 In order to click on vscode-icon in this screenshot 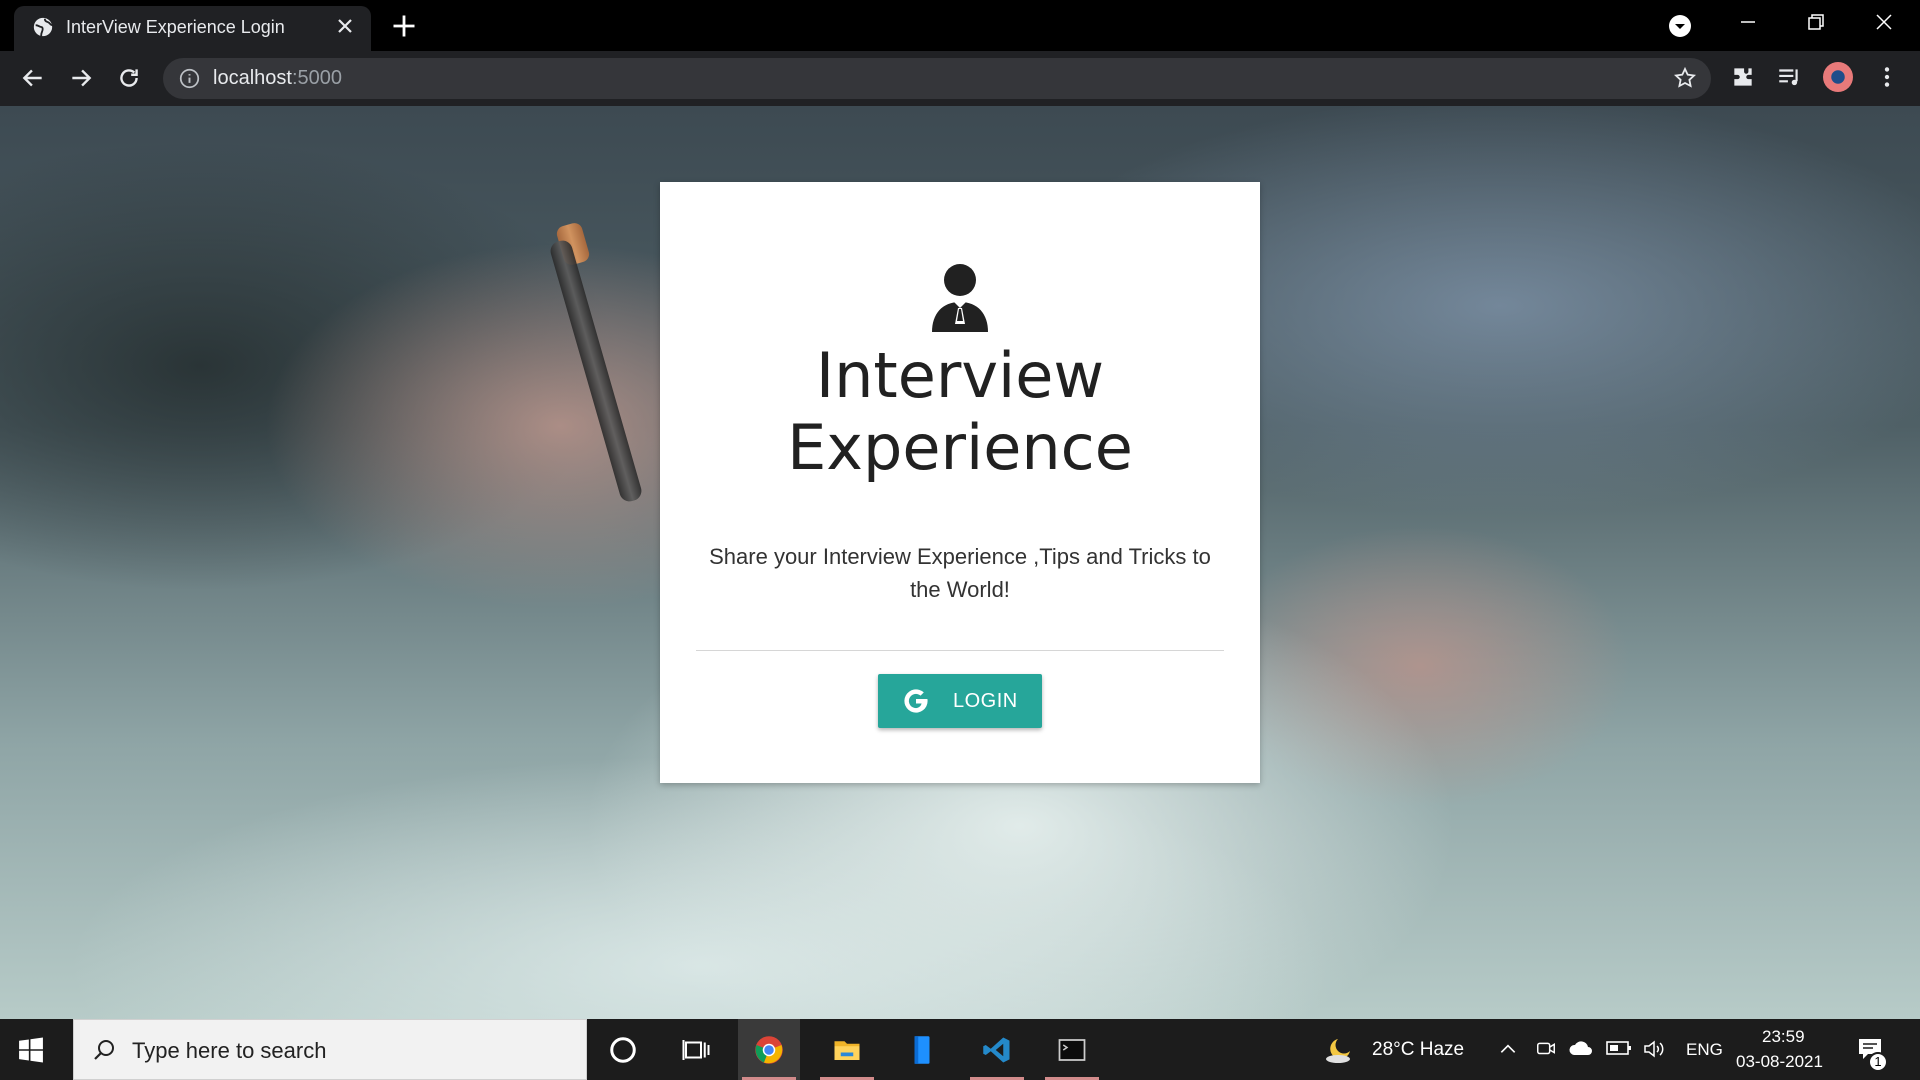, I will do `click(996, 1050)`.